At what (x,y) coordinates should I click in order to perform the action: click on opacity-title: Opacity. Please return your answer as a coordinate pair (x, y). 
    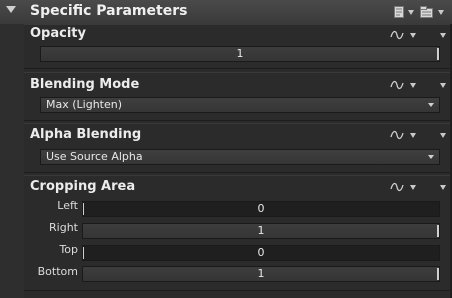
    Looking at the image, I should click on (58, 33).